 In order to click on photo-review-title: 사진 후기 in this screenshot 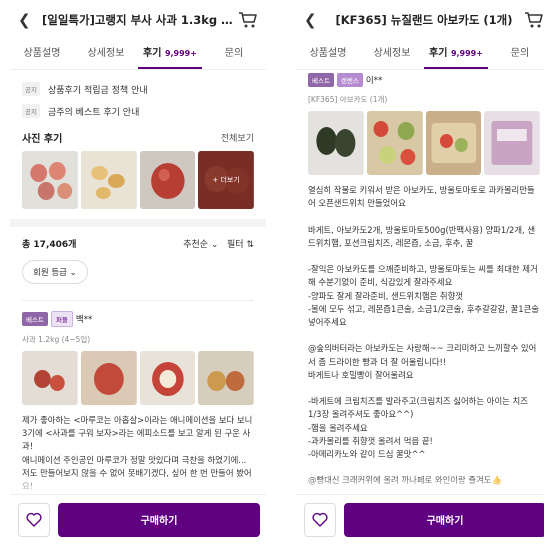, I will do `click(42, 139)`.